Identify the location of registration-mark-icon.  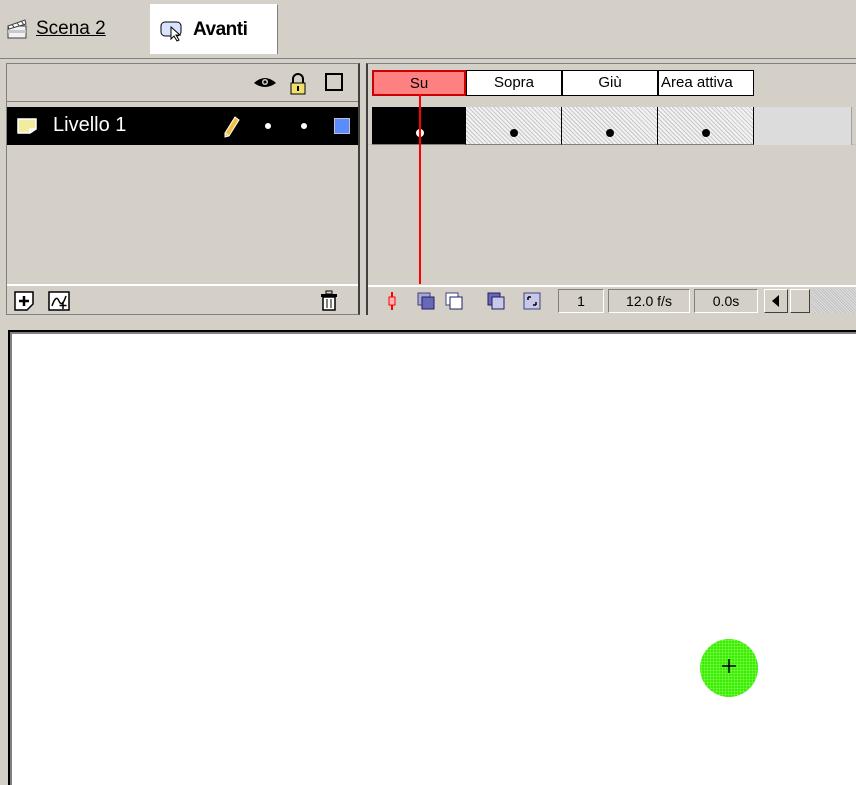
(729, 666).